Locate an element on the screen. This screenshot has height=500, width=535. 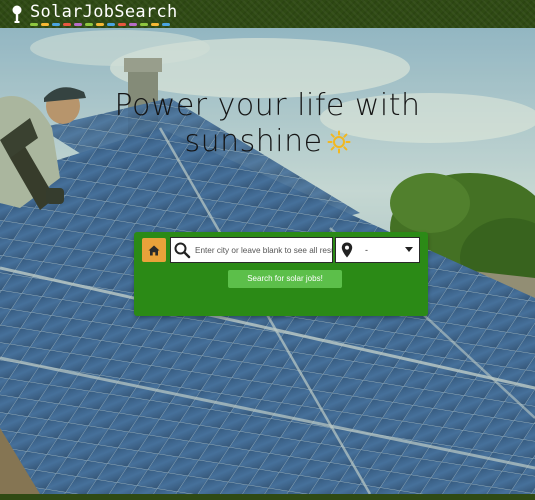
home-icon is located at coordinates (154, 250).